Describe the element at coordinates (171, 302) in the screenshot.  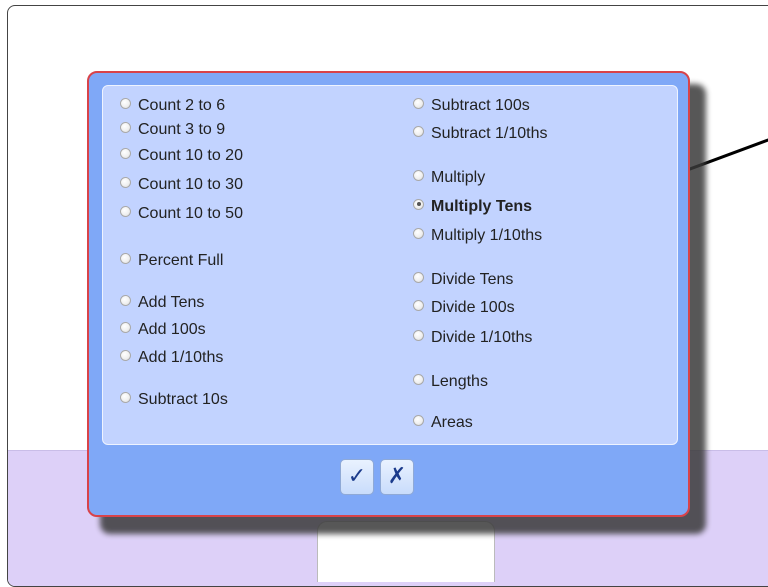
I see `option-label: Add Tens` at that location.